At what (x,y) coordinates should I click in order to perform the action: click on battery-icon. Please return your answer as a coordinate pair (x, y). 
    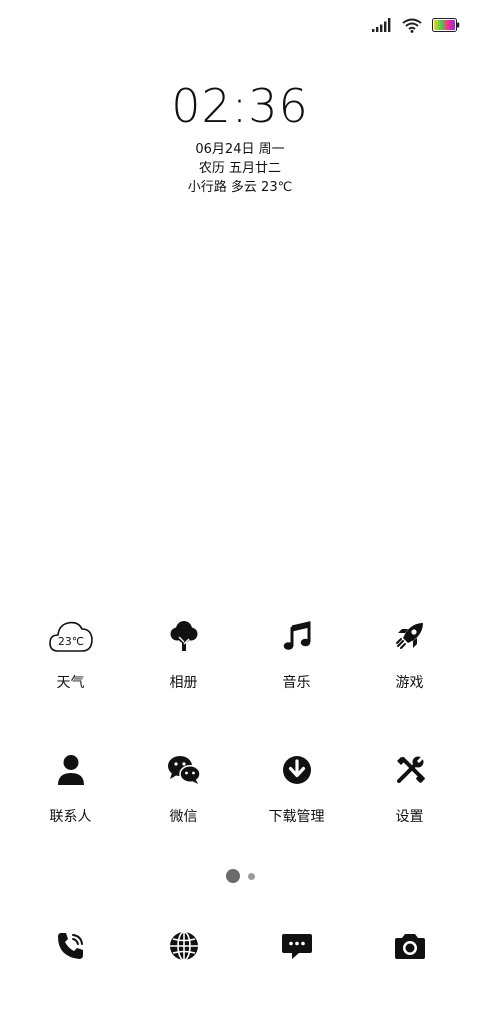
    Looking at the image, I should click on (446, 25).